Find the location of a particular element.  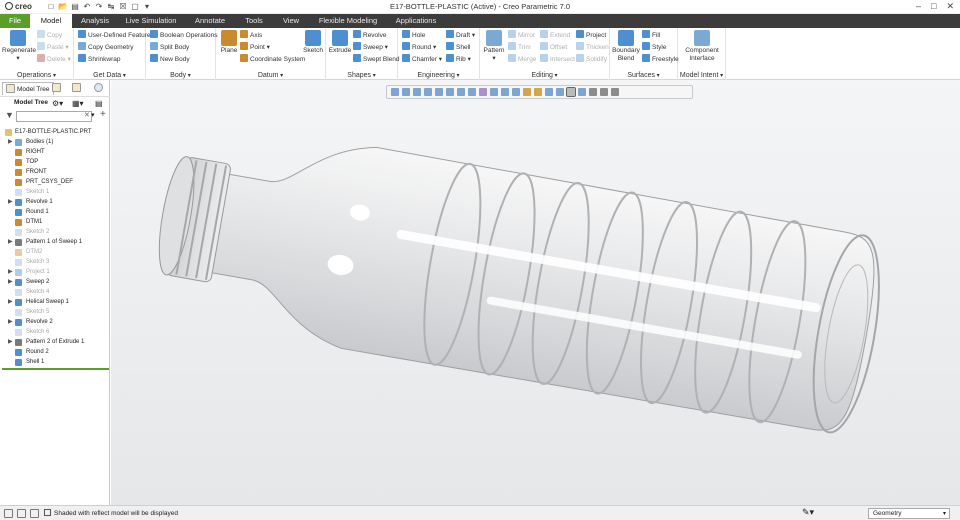

tab-flexible-modeling: Flexible Modeling is located at coordinates (348, 21).